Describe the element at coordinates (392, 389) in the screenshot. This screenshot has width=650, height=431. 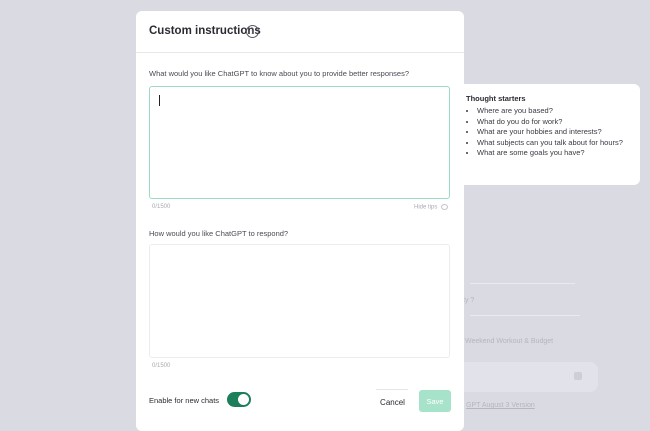
I see `footer-divider` at that location.